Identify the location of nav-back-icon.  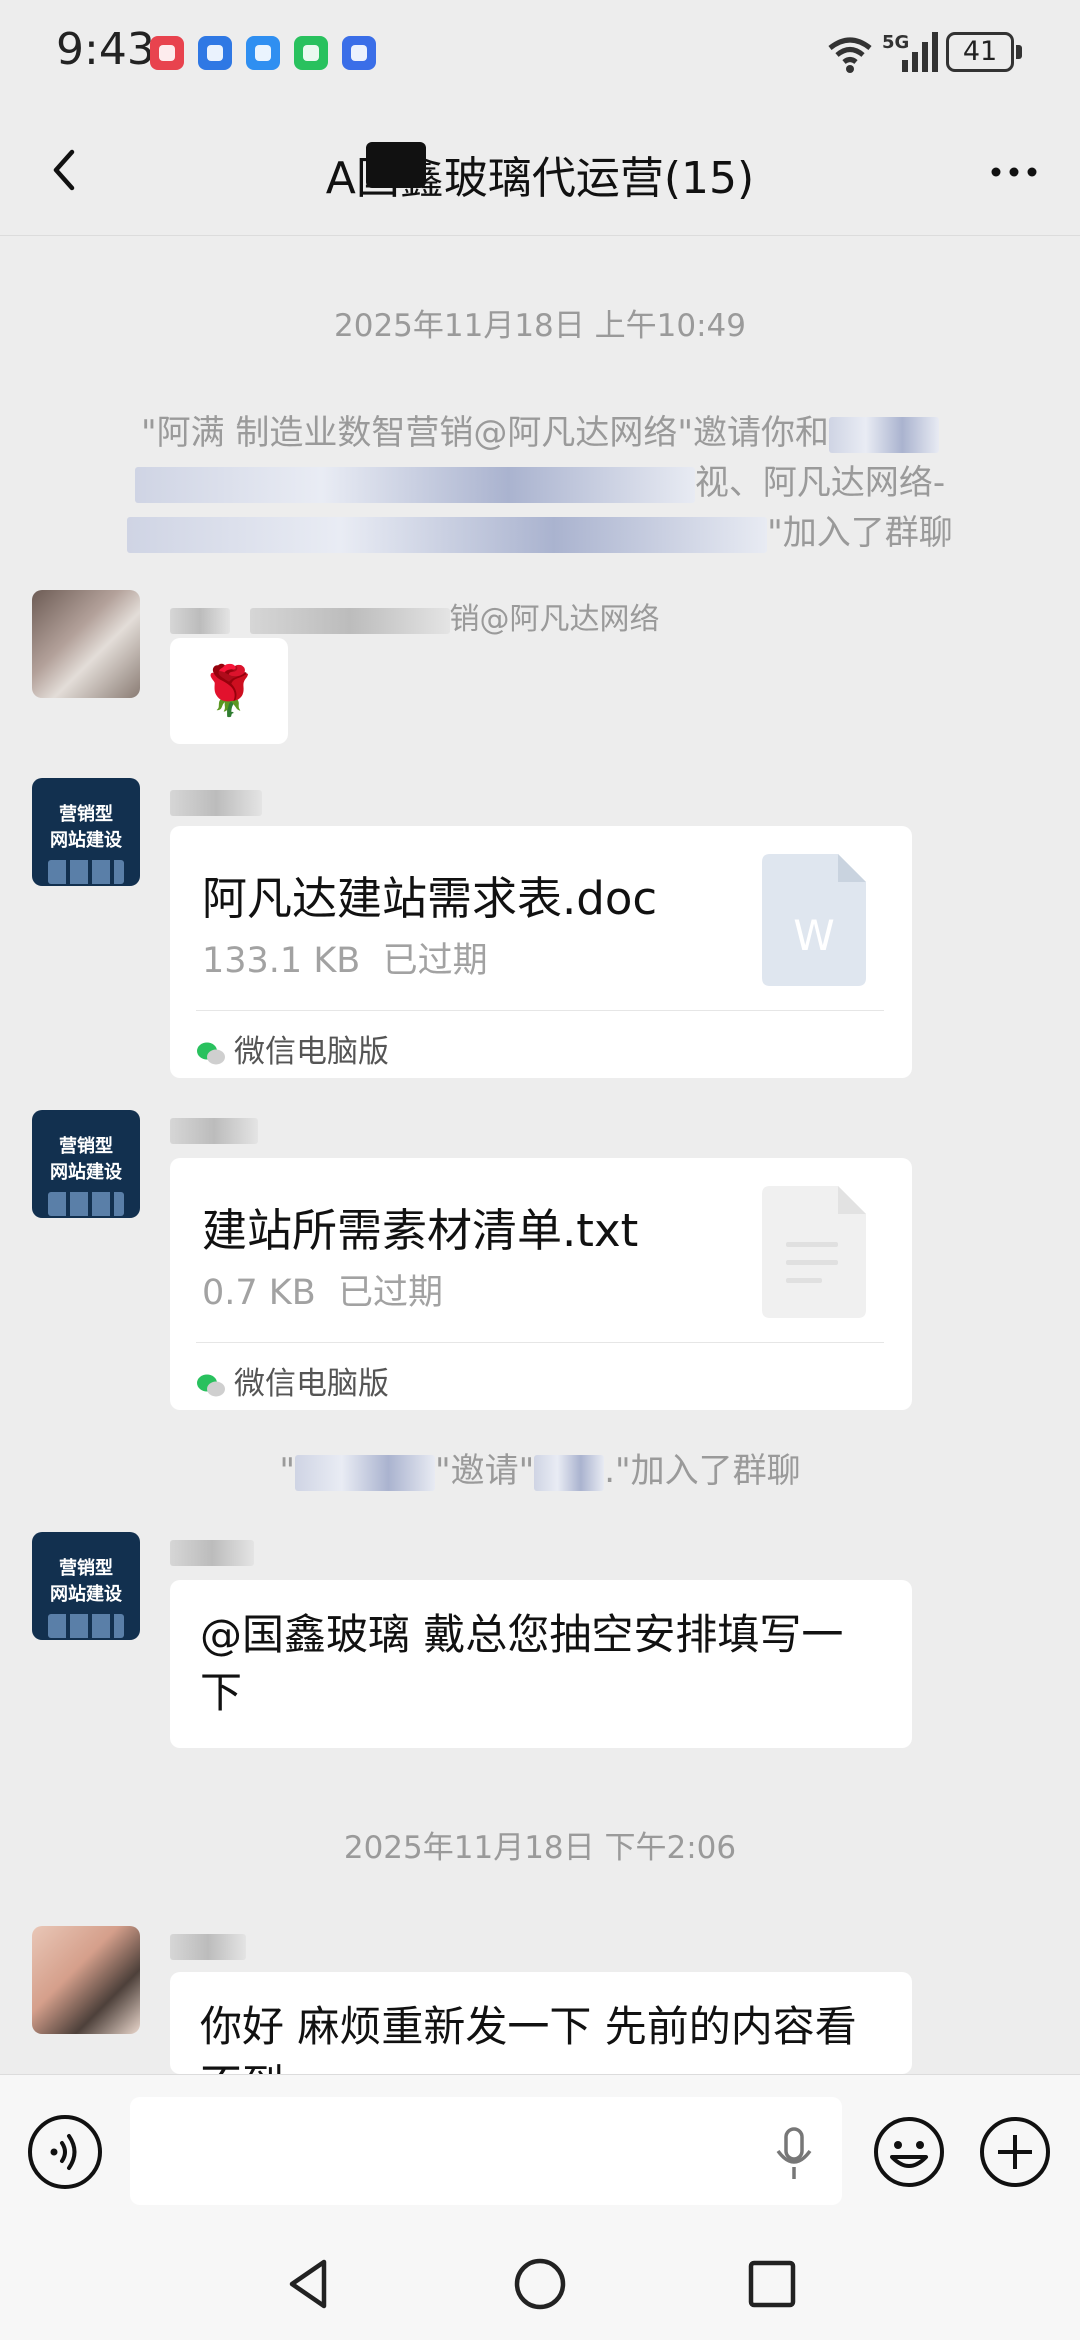
(310, 2284).